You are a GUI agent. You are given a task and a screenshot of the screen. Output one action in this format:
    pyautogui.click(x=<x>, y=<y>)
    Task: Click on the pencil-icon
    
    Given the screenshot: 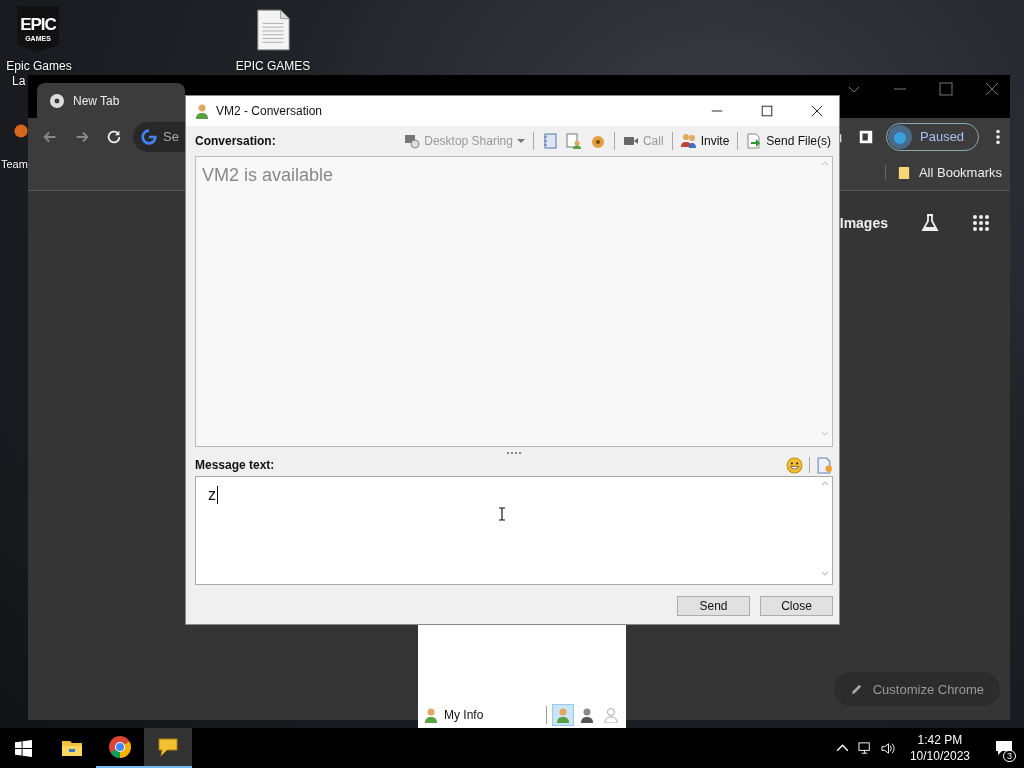 What is the action you would take?
    pyautogui.click(x=856, y=689)
    